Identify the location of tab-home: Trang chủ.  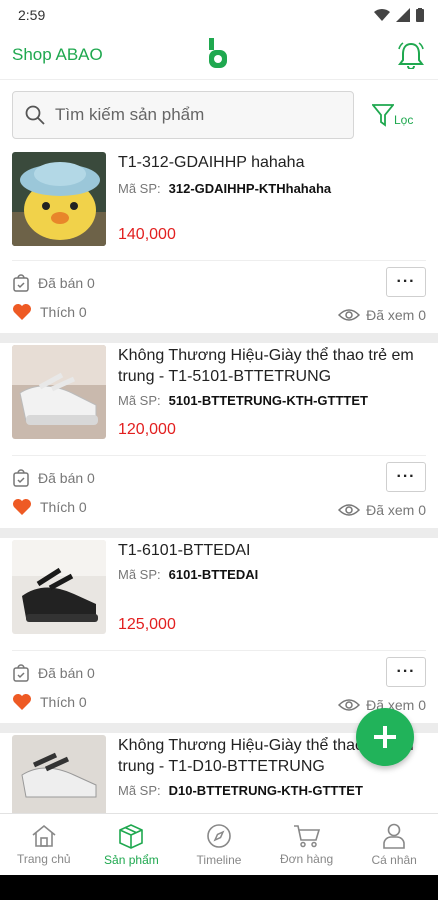
(44, 844).